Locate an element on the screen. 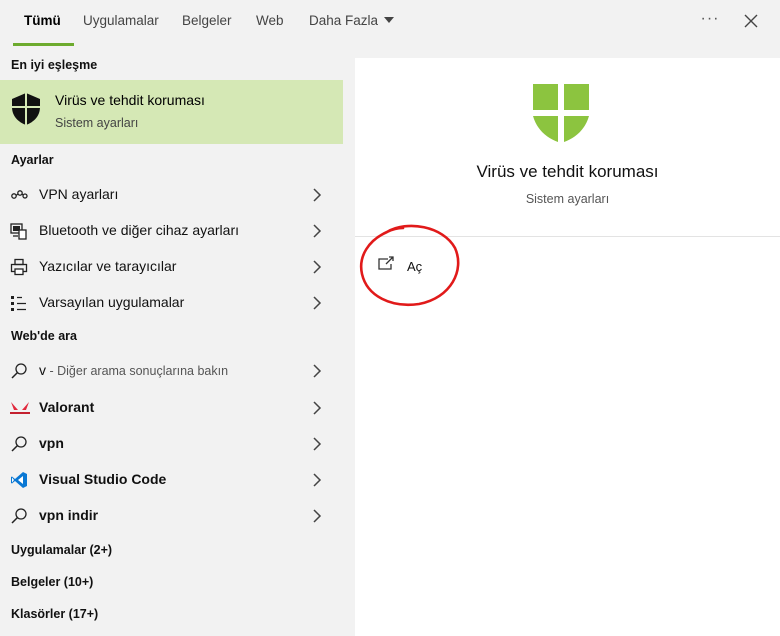 The height and width of the screenshot is (636, 780). open-button: Aç is located at coordinates (422, 266).